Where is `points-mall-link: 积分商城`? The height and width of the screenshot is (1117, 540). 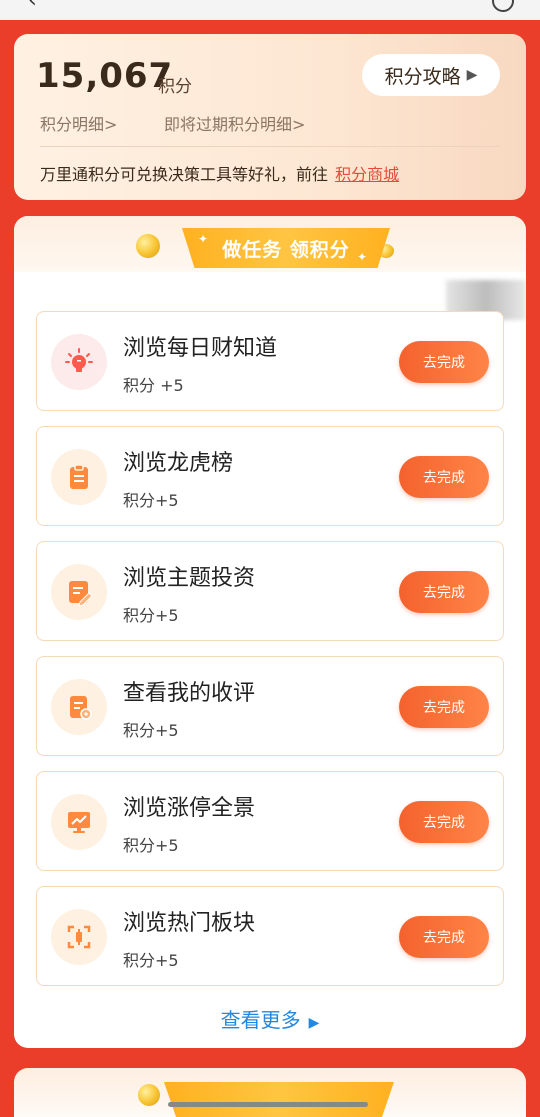 points-mall-link: 积分商城 is located at coordinates (367, 174).